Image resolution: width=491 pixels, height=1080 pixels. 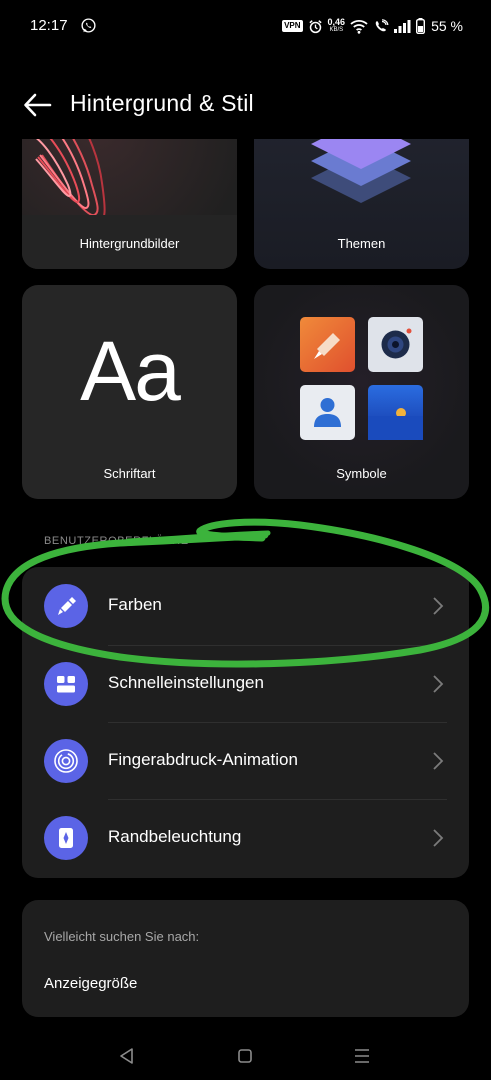 What do you see at coordinates (327, 412) in the screenshot?
I see `contacts-app-icon` at bounding box center [327, 412].